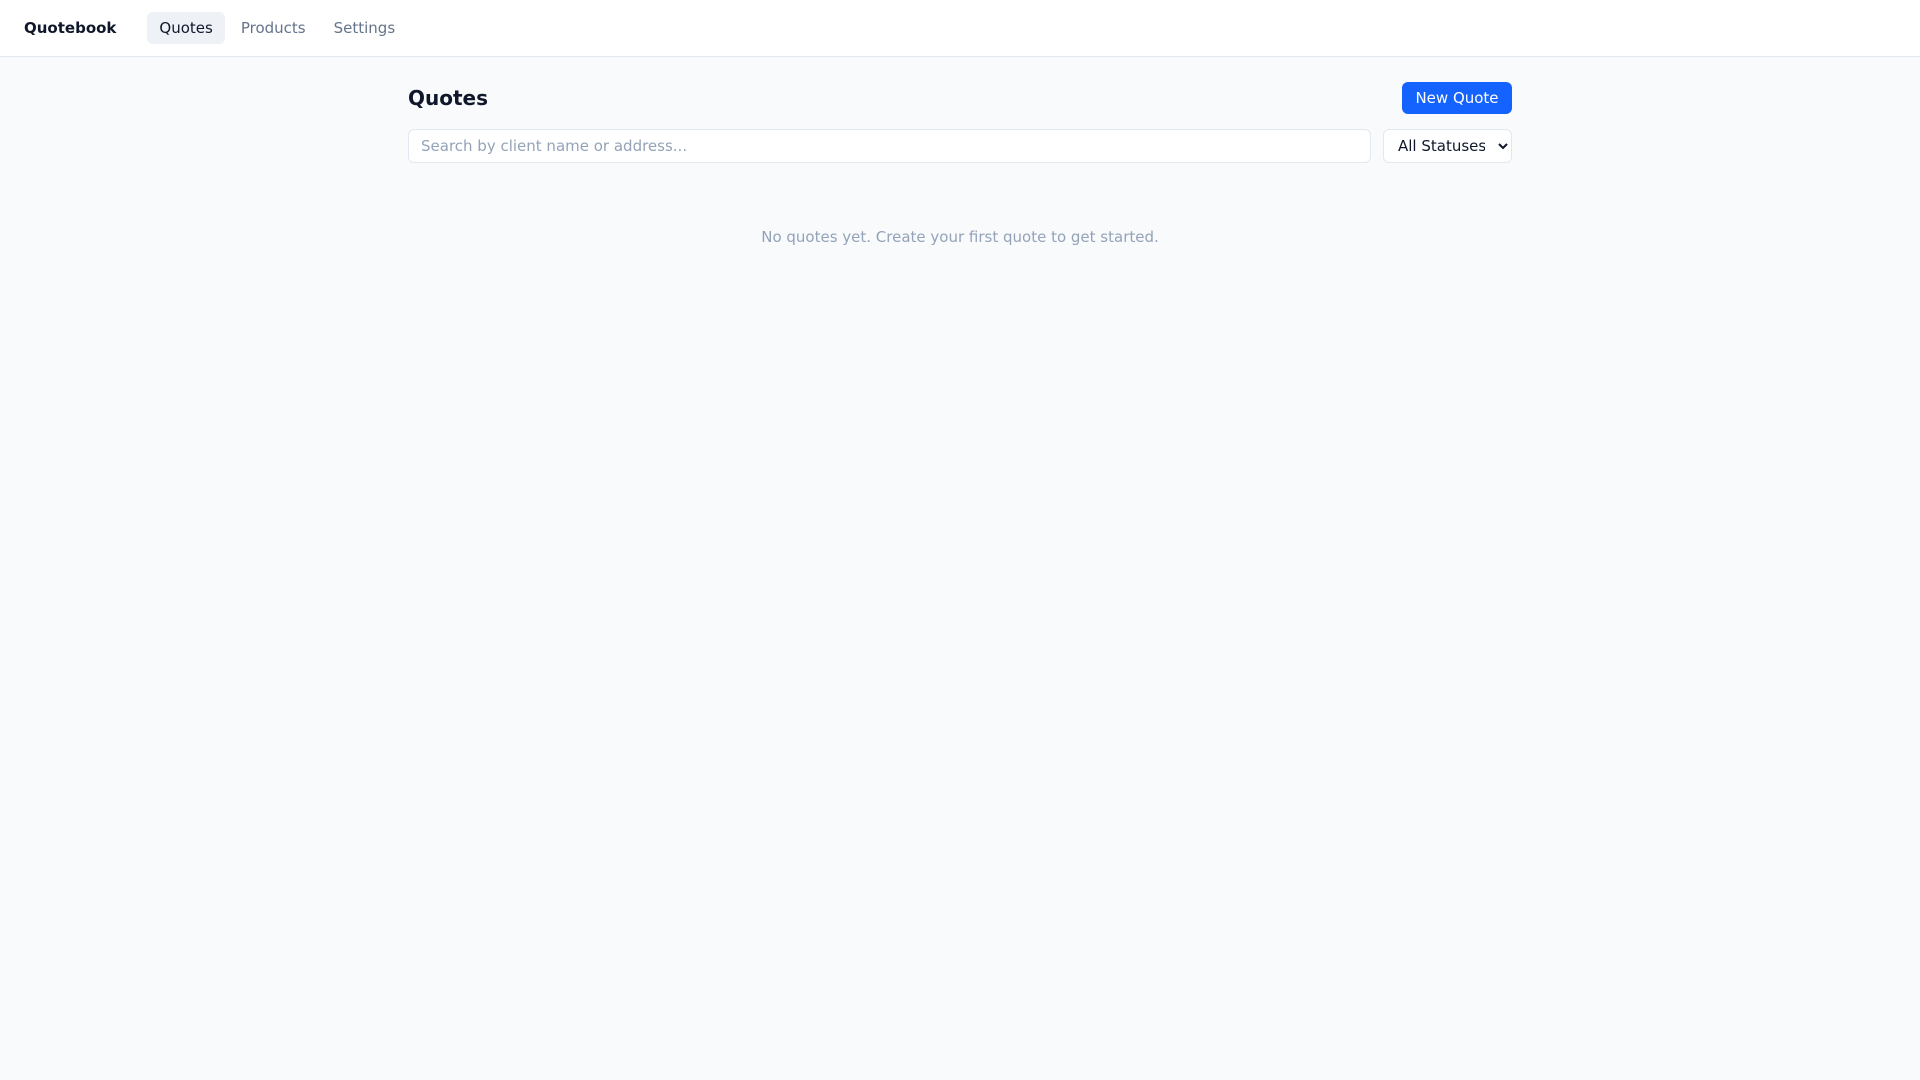  I want to click on page-title: Quotes, so click(448, 97).